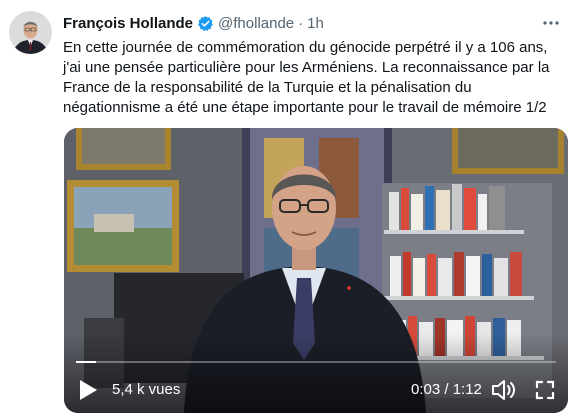 The image size is (575, 415). What do you see at coordinates (315, 23) in the screenshot?
I see `tweet-timestamp: 1h` at bounding box center [315, 23].